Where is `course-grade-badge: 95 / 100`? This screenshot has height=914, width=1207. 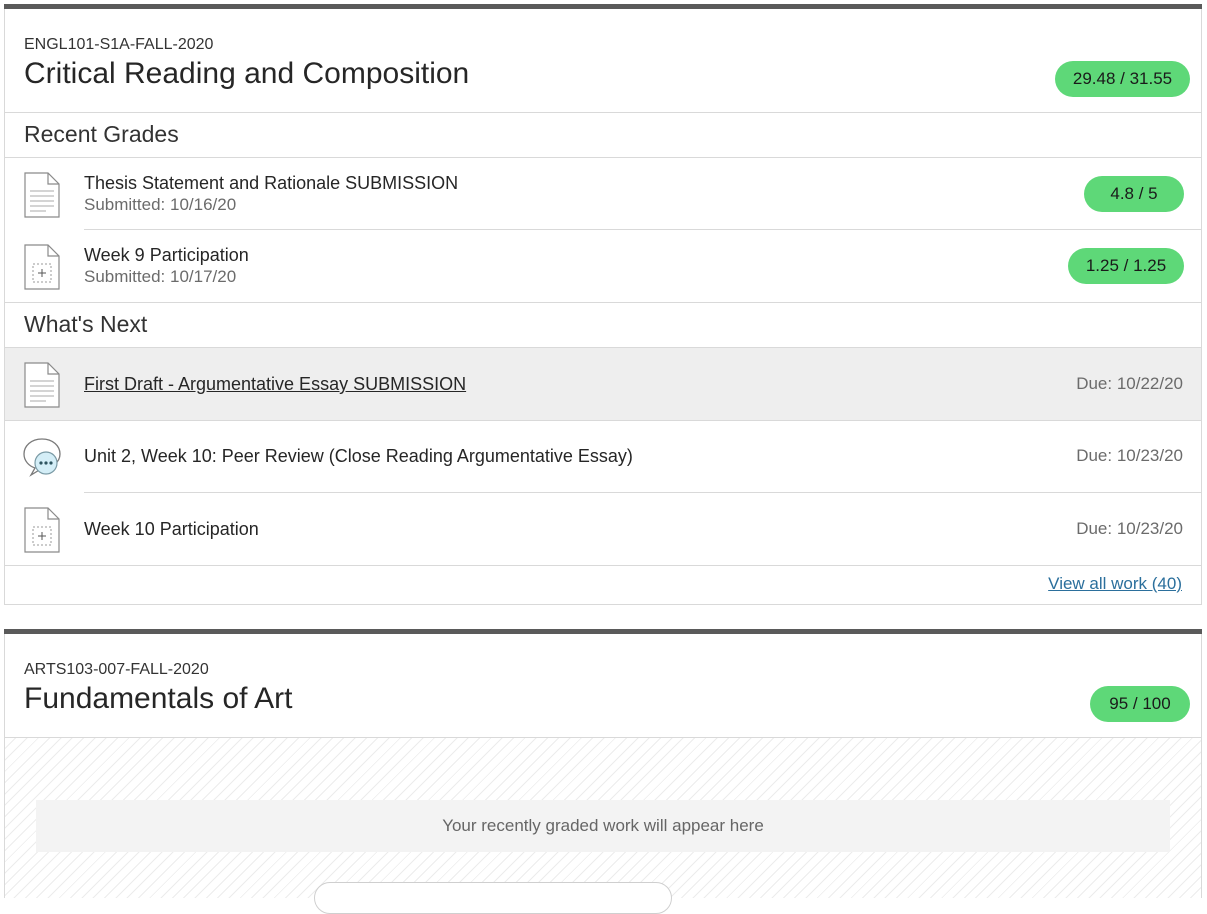
course-grade-badge: 95 / 100 is located at coordinates (1140, 704).